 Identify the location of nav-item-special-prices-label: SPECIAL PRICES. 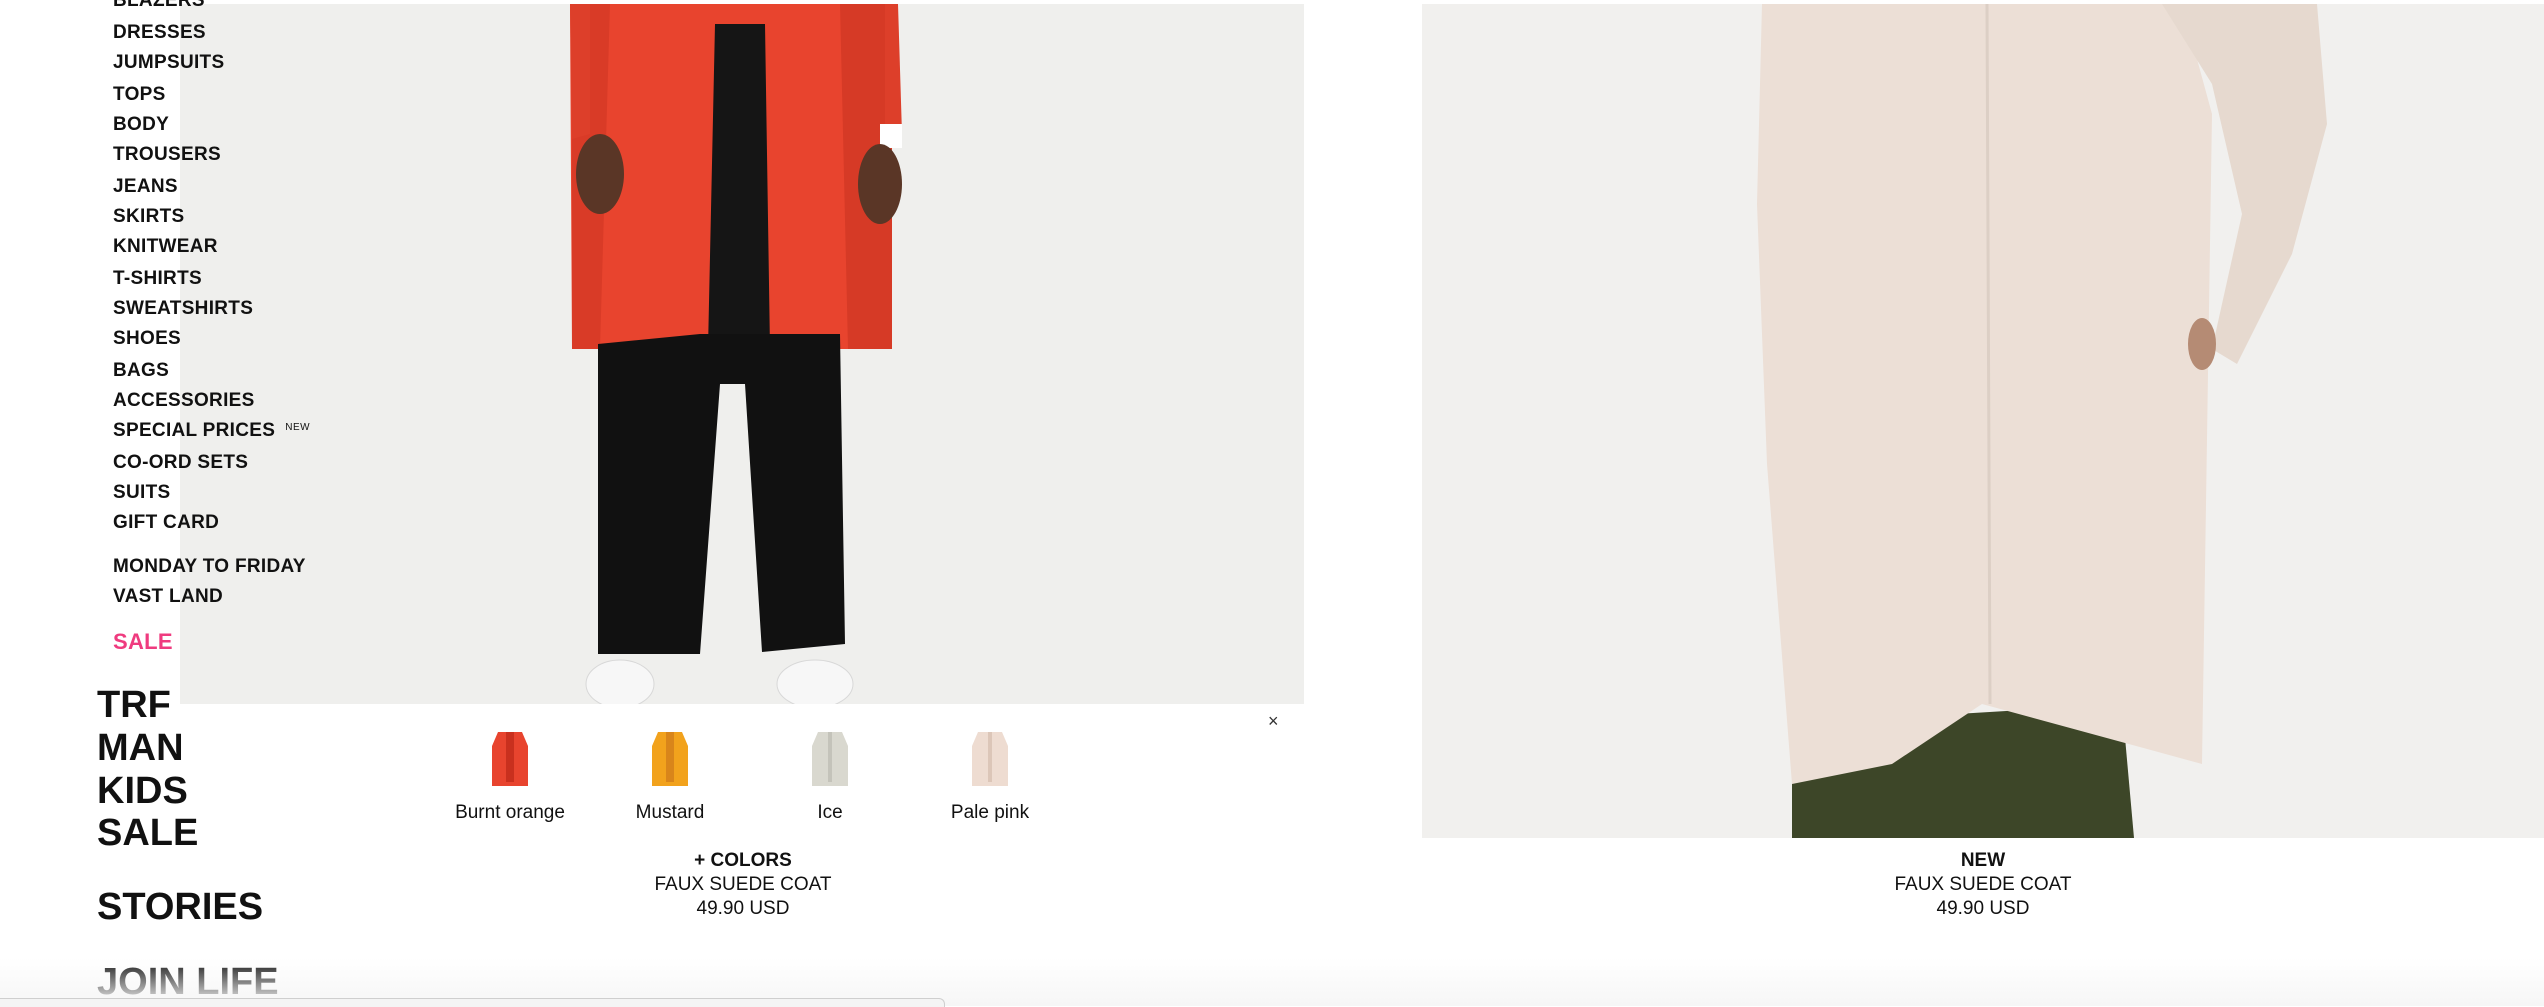
(194, 430).